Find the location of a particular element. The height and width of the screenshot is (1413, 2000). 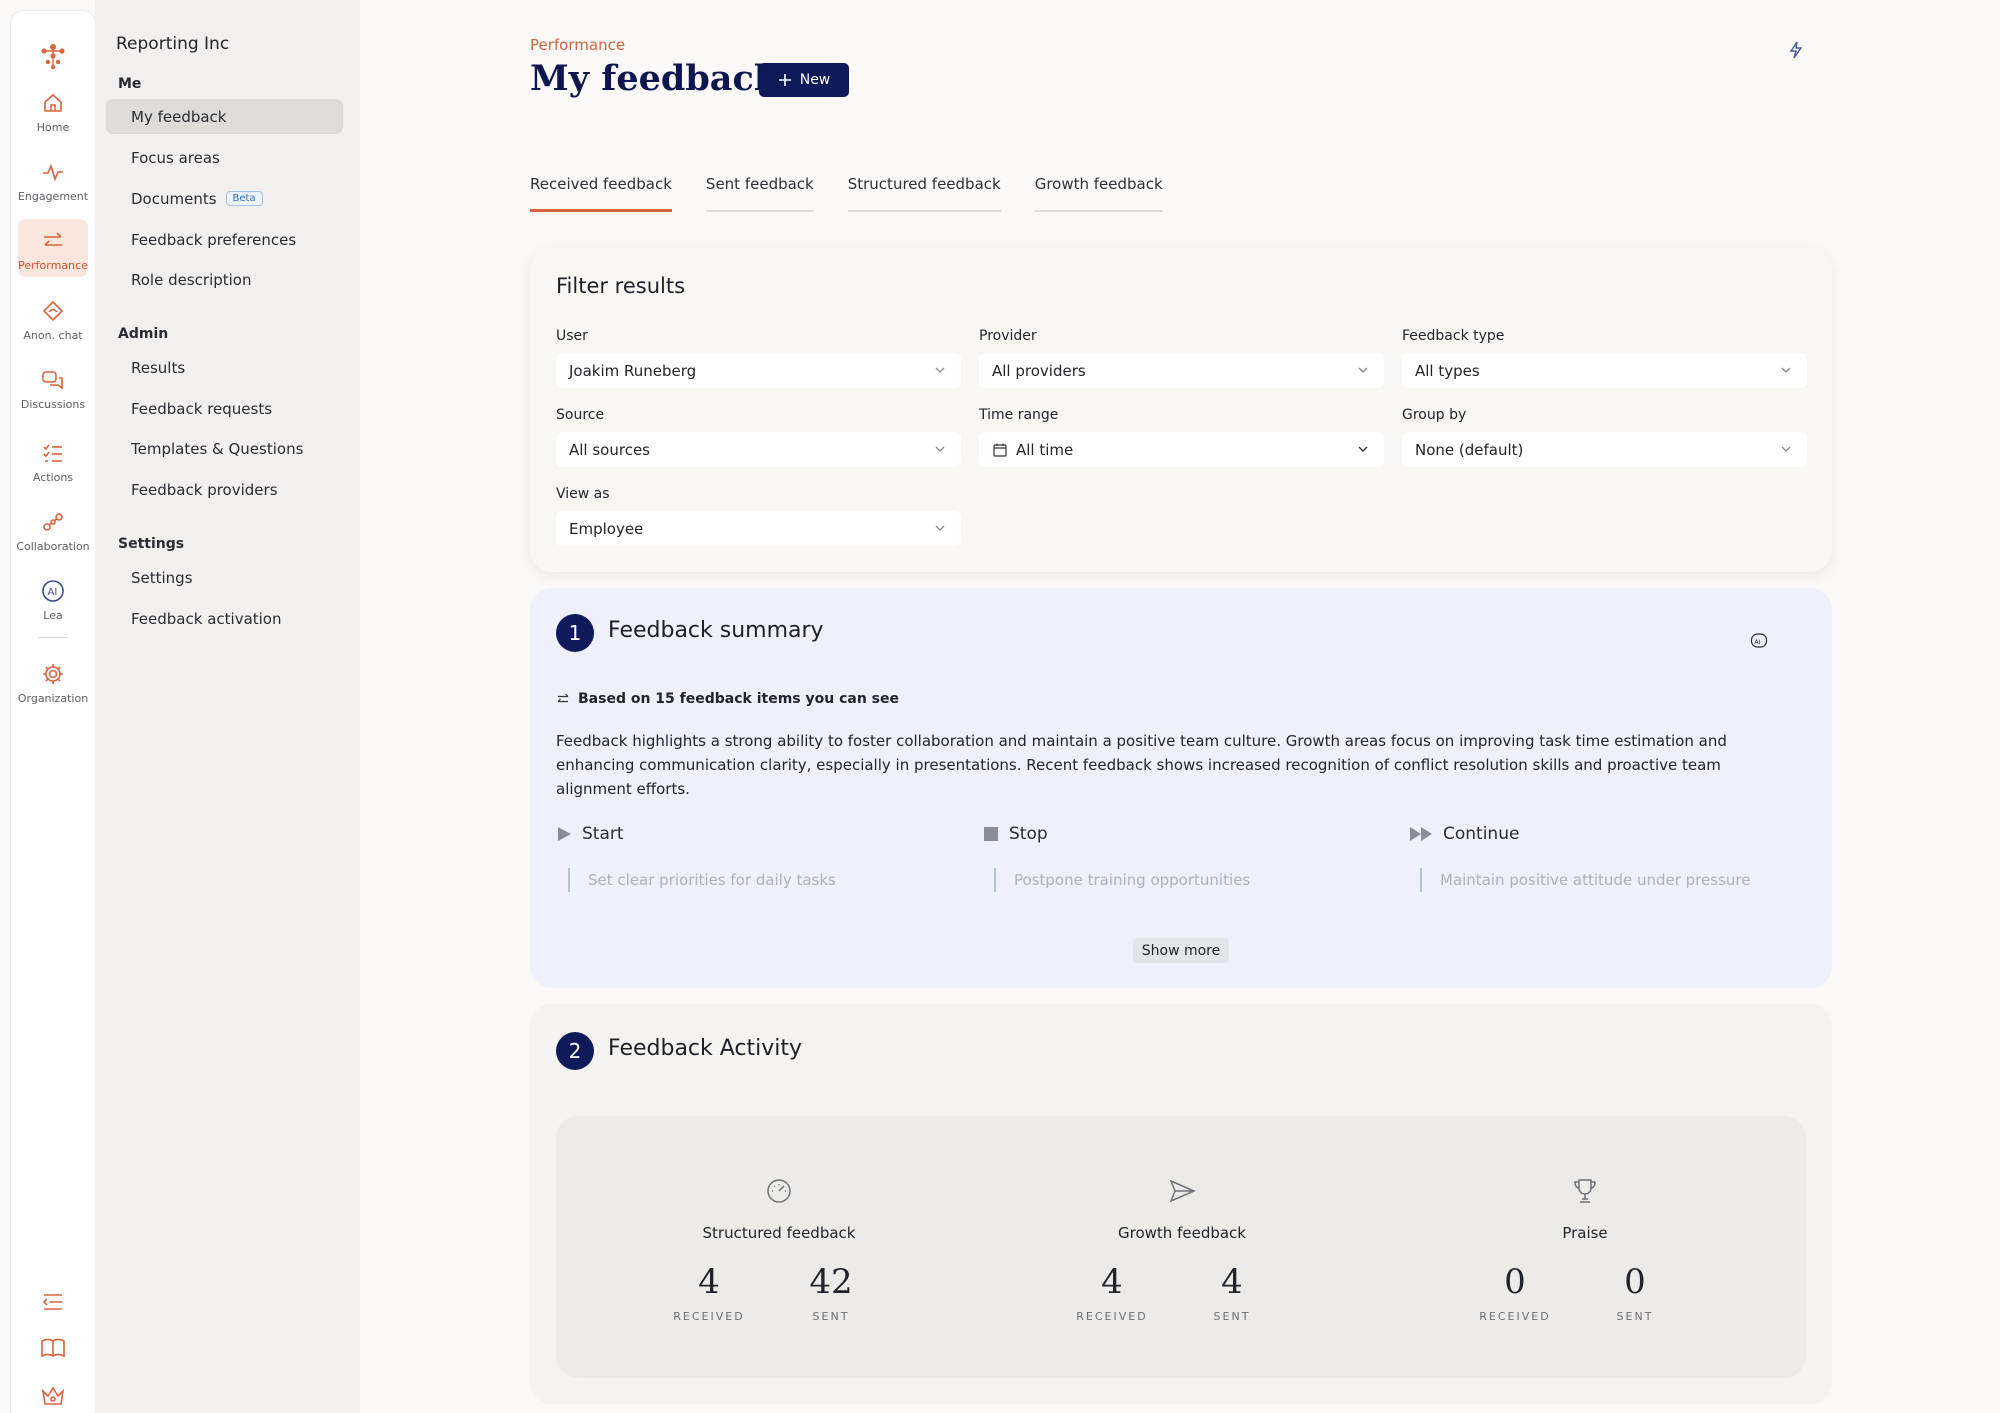

rail-label: Anon. chat is located at coordinates (53, 335).